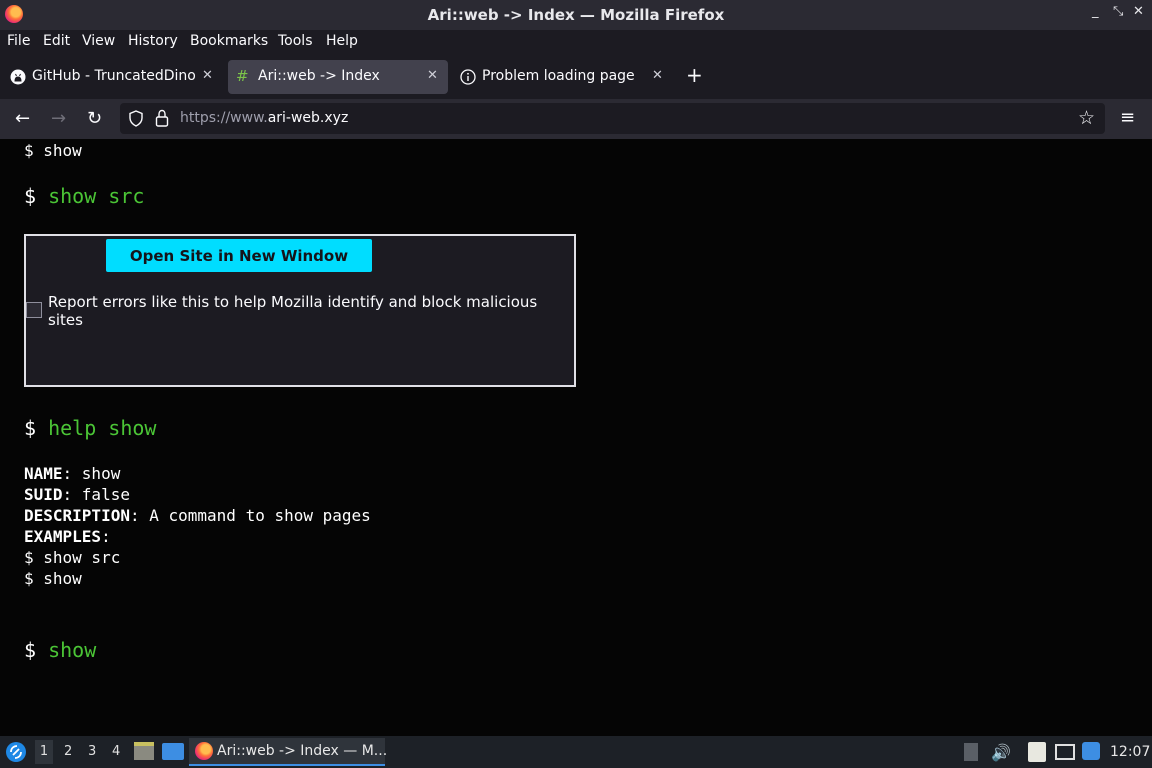 The height and width of the screenshot is (768, 1152). Describe the element at coordinates (239, 255) in the screenshot. I see `open-site-new-window-button: Open Site in New Window` at that location.